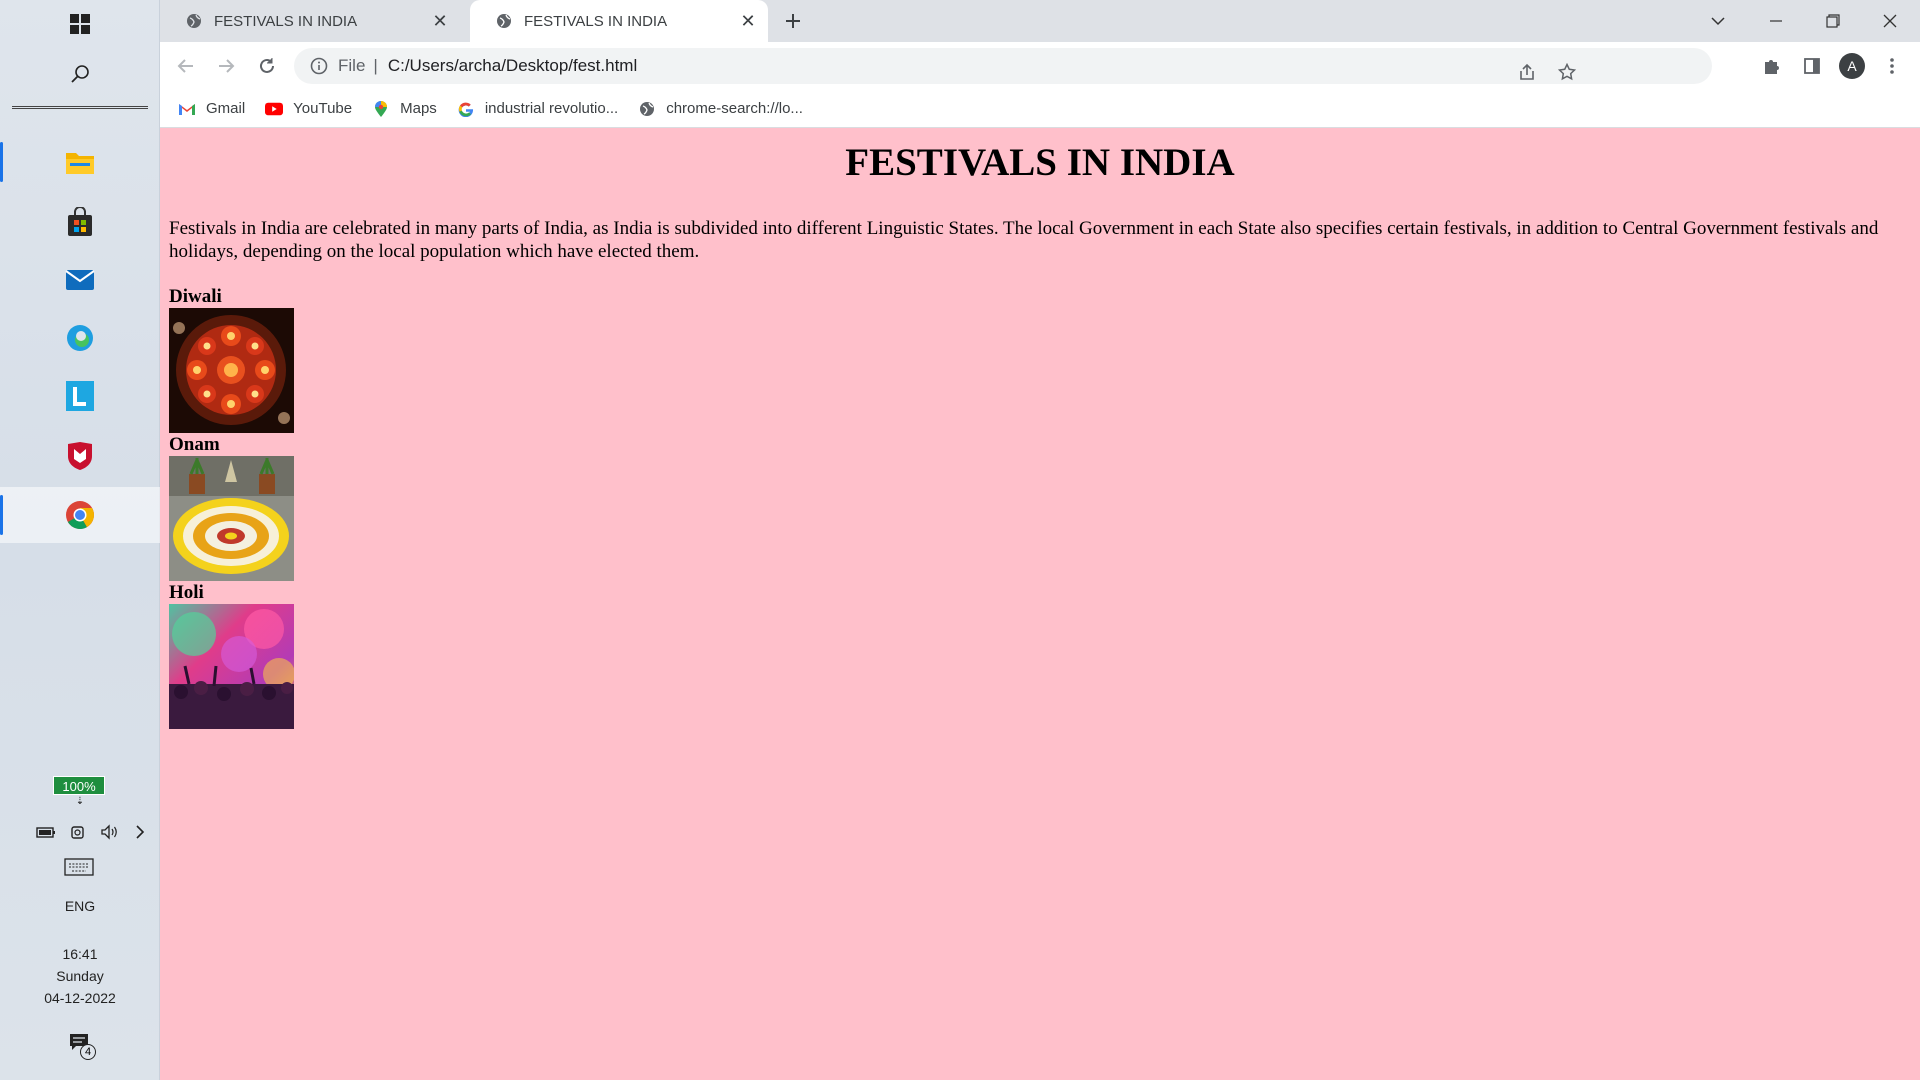  Describe the element at coordinates (46, 832) in the screenshot. I see `battery-icon` at that location.